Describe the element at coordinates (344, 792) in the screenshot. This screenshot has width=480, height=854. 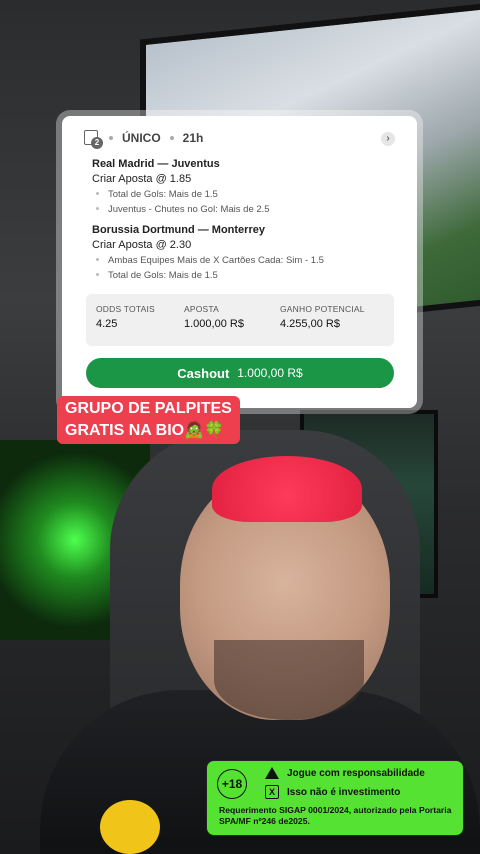
I see `investment-text: Isso não é investimento` at that location.